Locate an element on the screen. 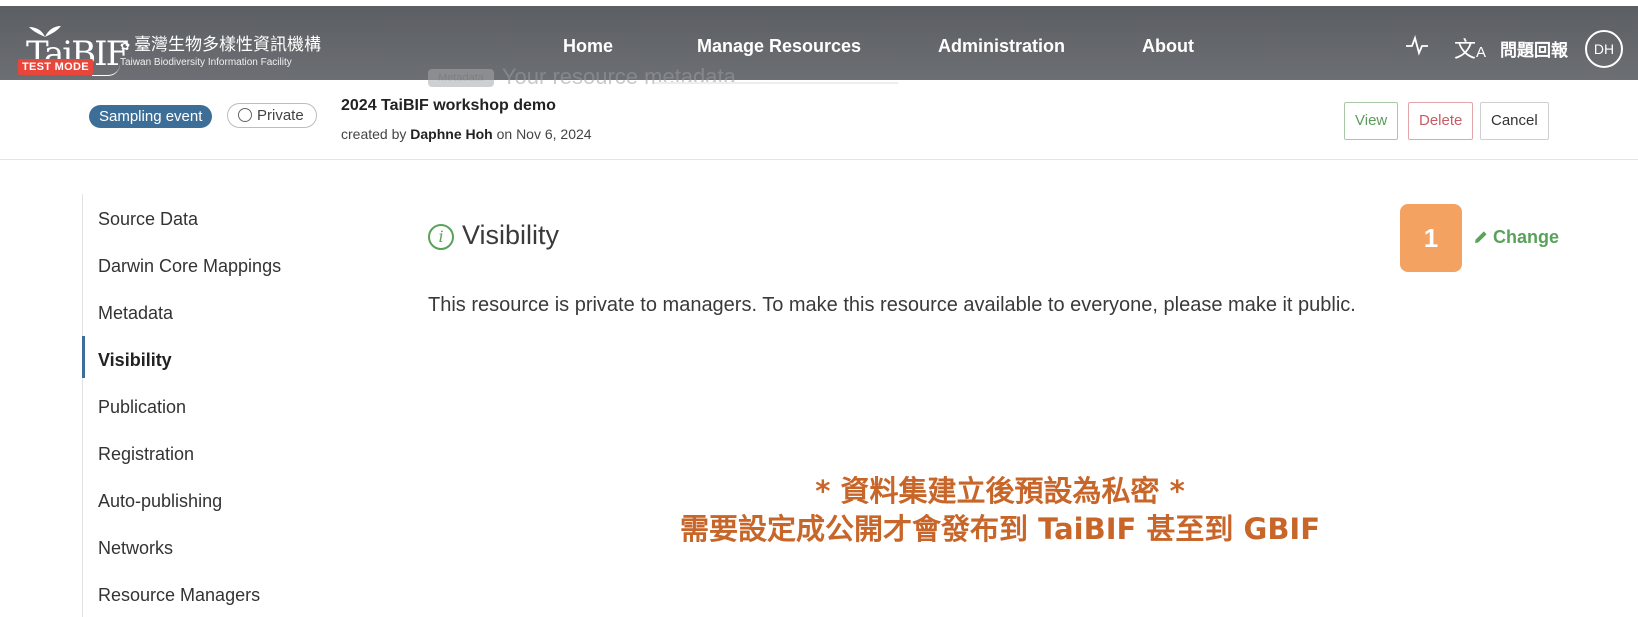  sidebar-item-networks: Networks is located at coordinates (135, 548).